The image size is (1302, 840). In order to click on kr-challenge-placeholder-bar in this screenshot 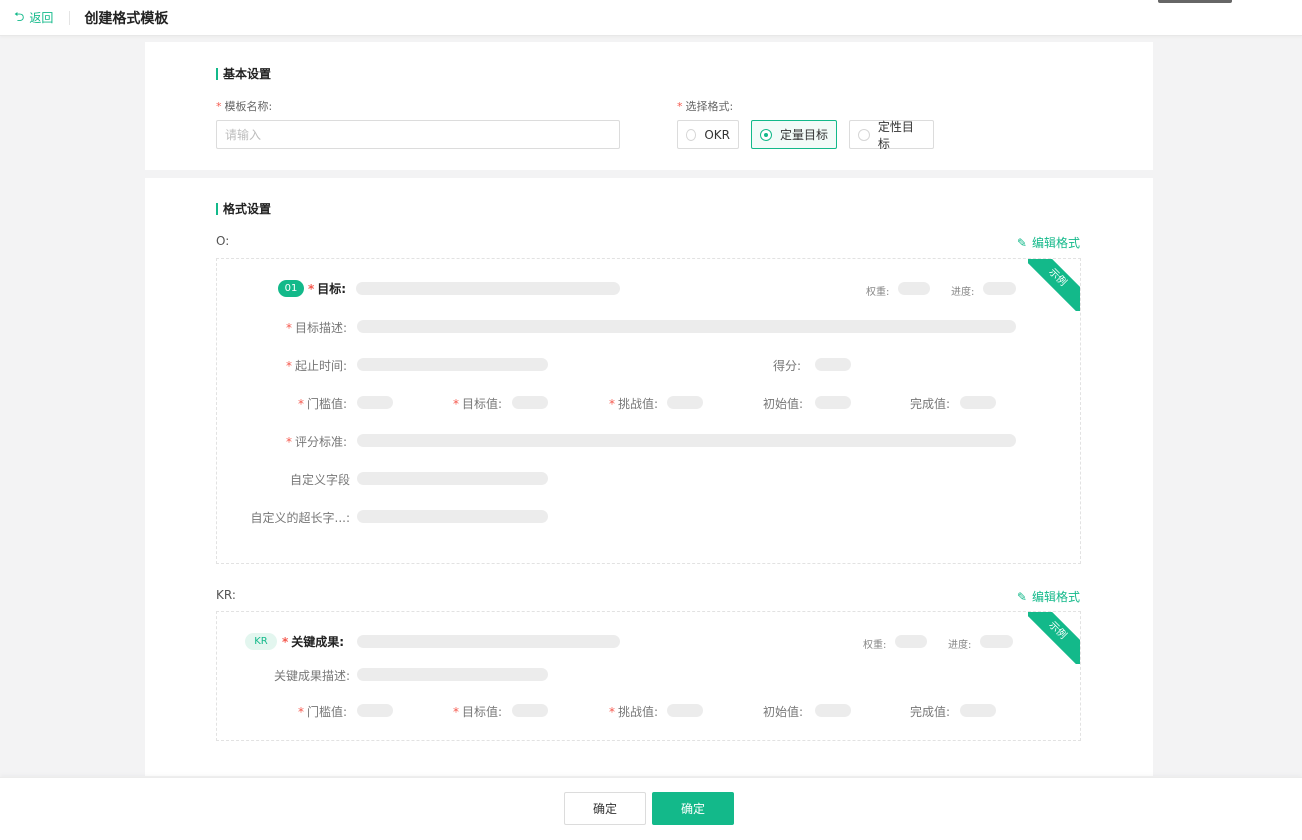, I will do `click(685, 710)`.